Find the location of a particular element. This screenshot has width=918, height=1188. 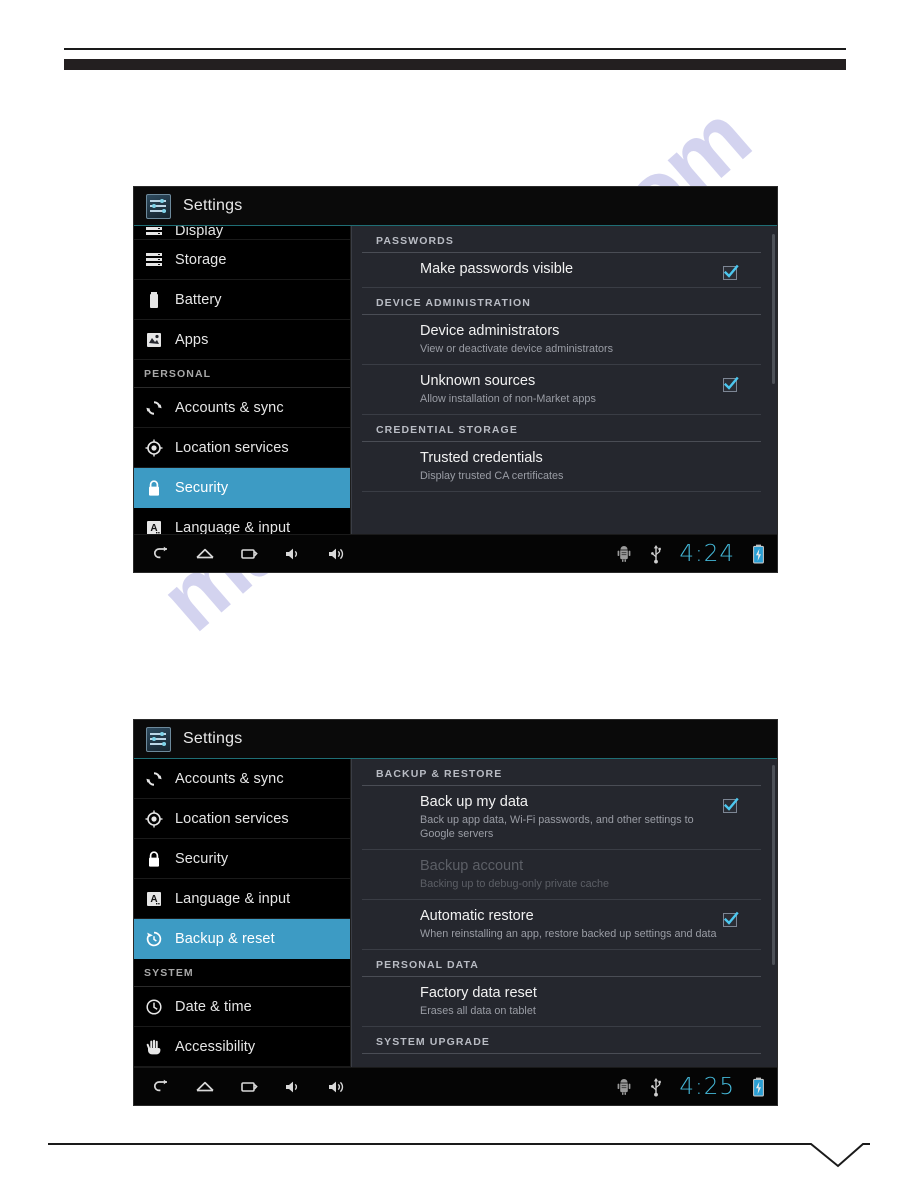

sync-icon is located at coordinates (154, 408).